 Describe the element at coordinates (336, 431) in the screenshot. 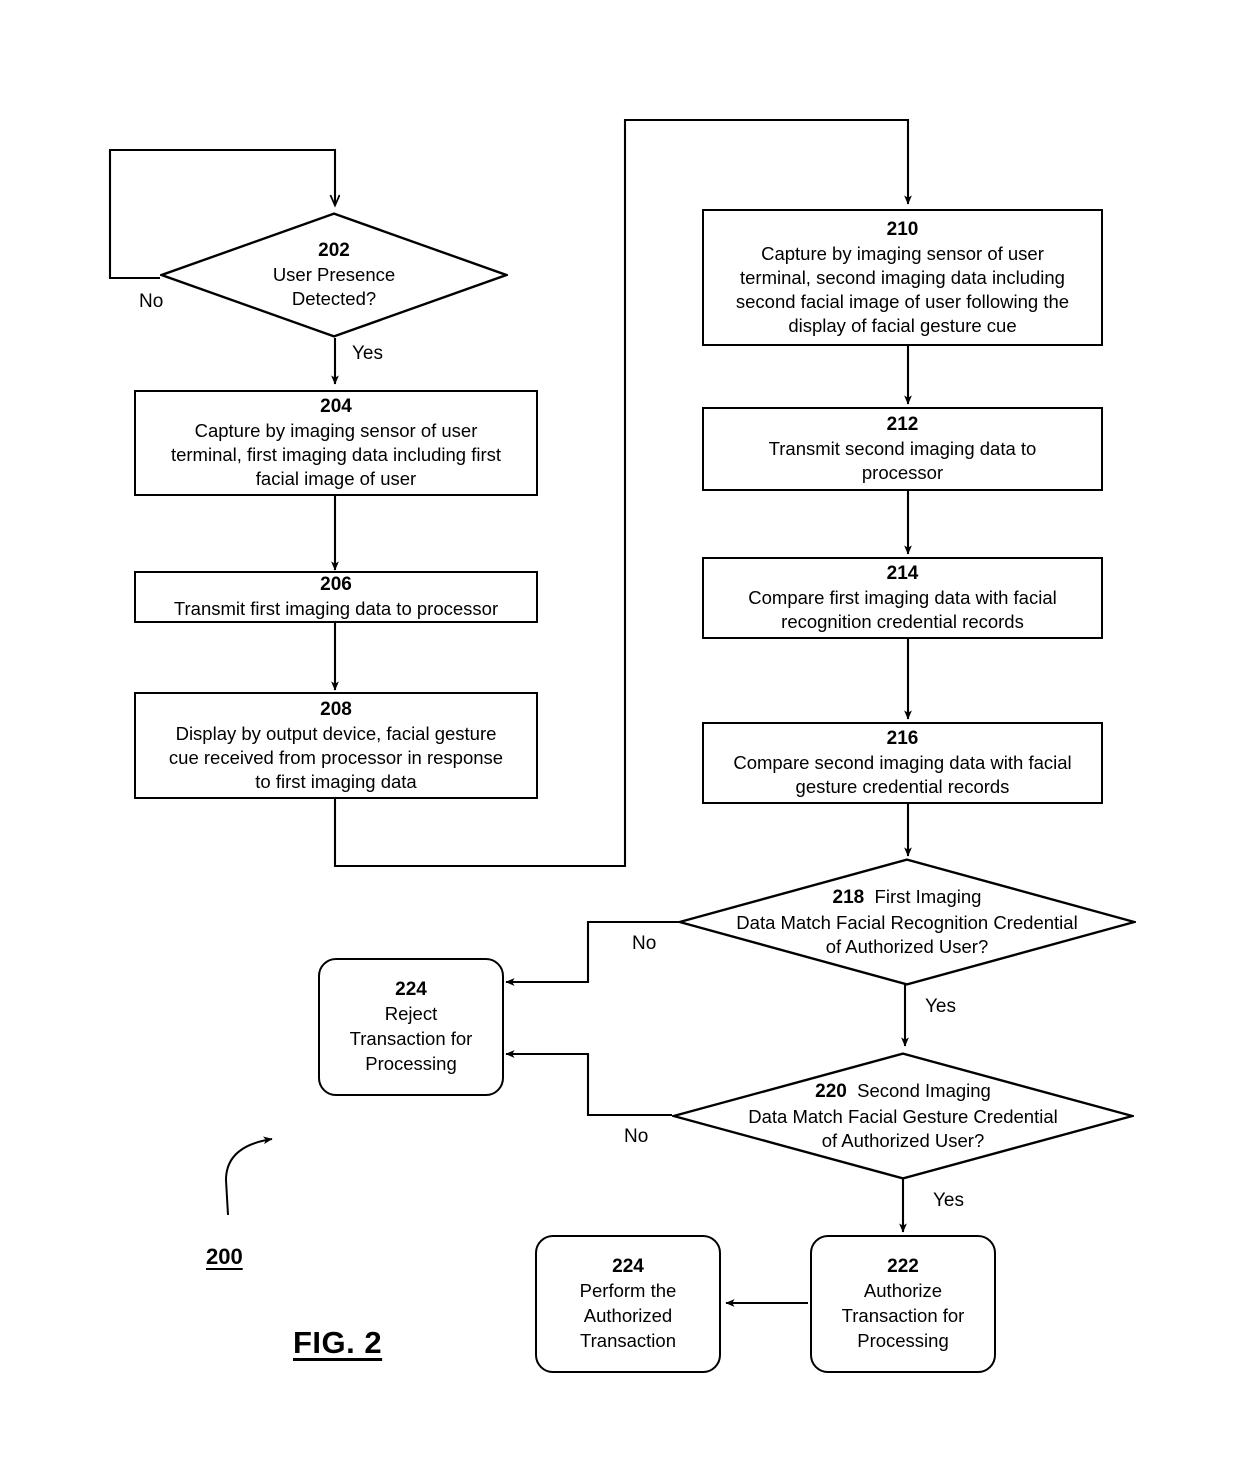

I see `process-204-line1: Capture by imaging sensor of user` at that location.